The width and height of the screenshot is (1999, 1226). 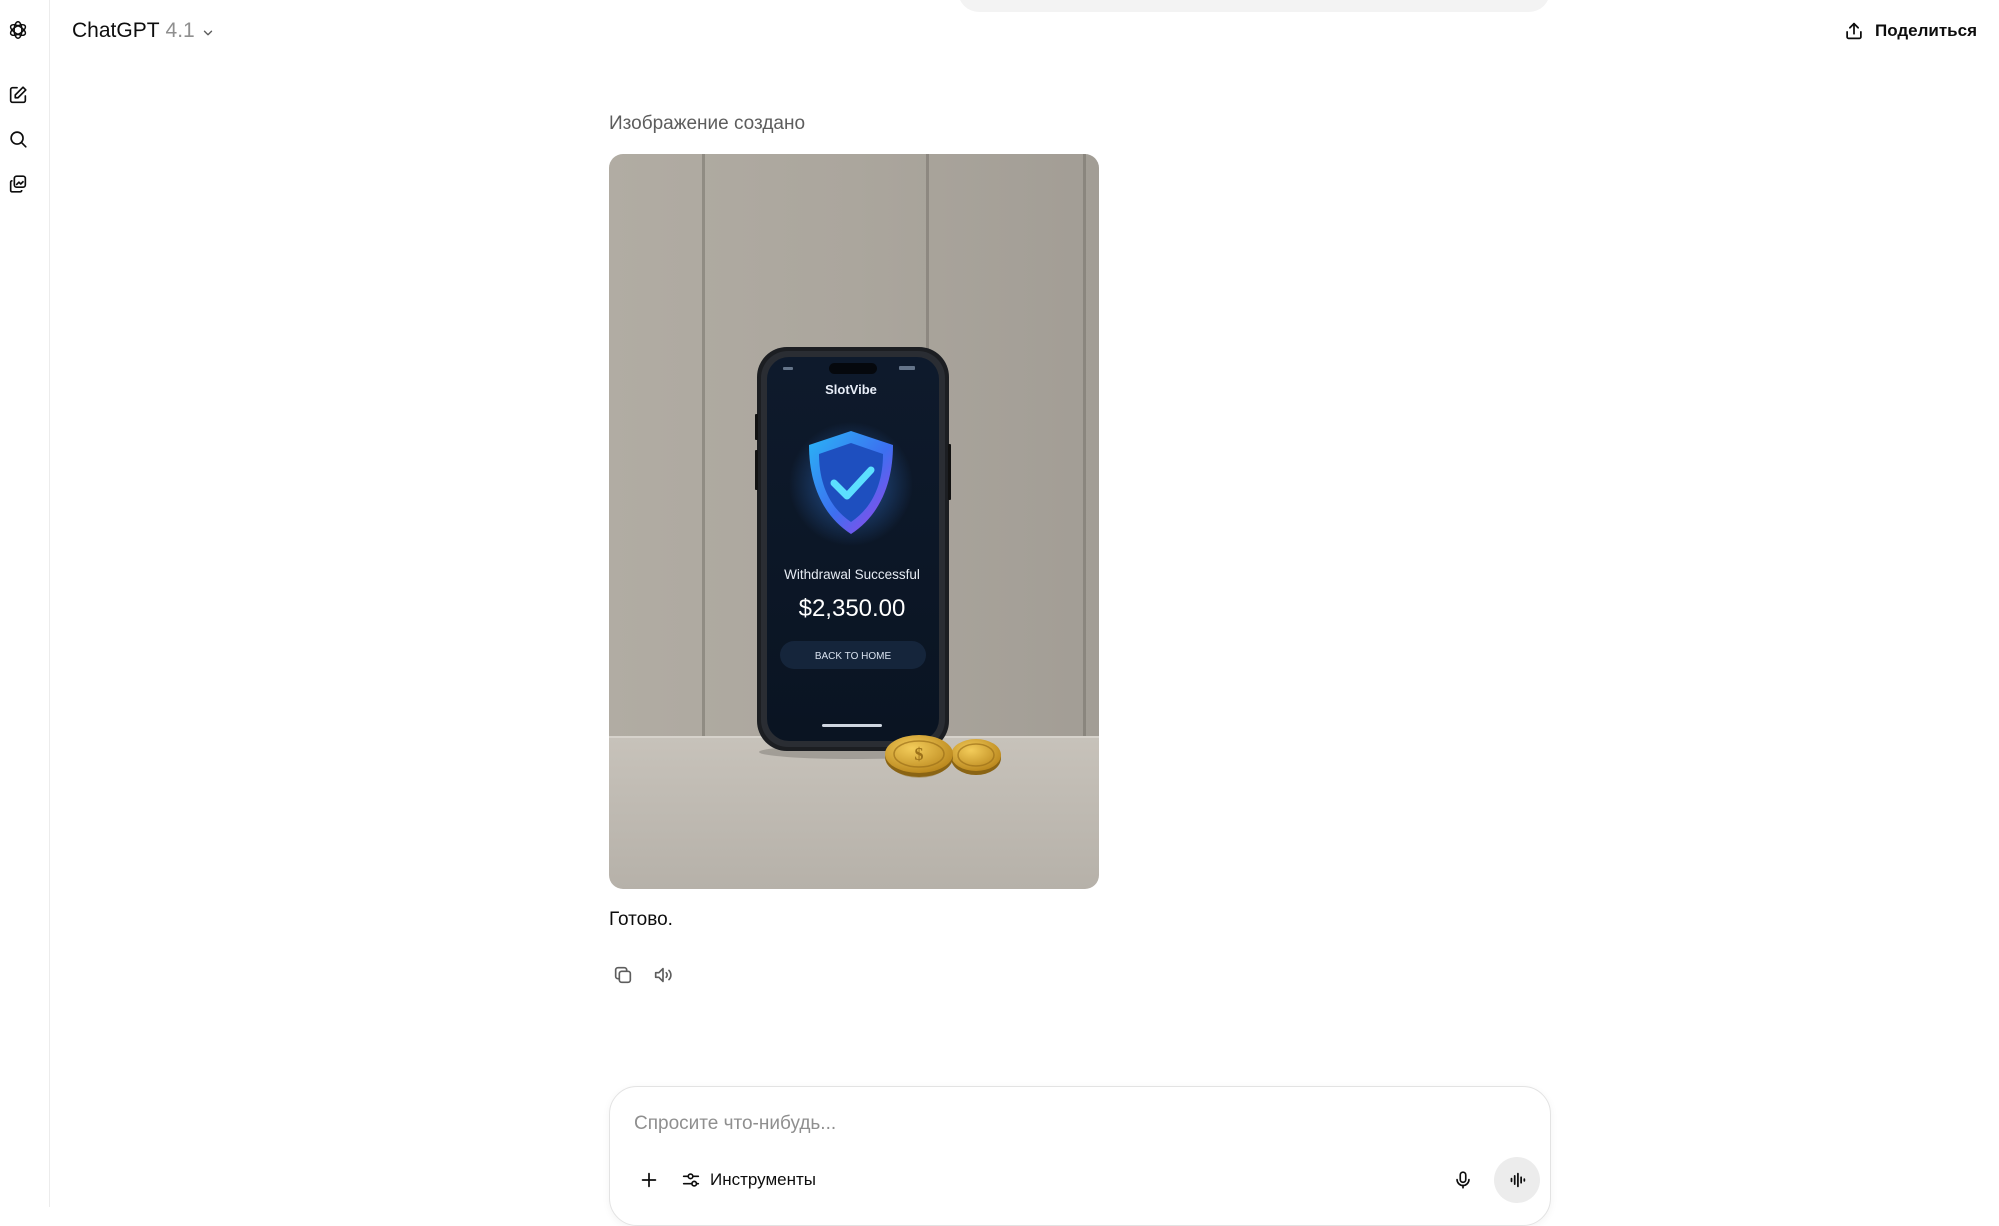 What do you see at coordinates (1074, 1124) in the screenshot?
I see `prompt-input` at bounding box center [1074, 1124].